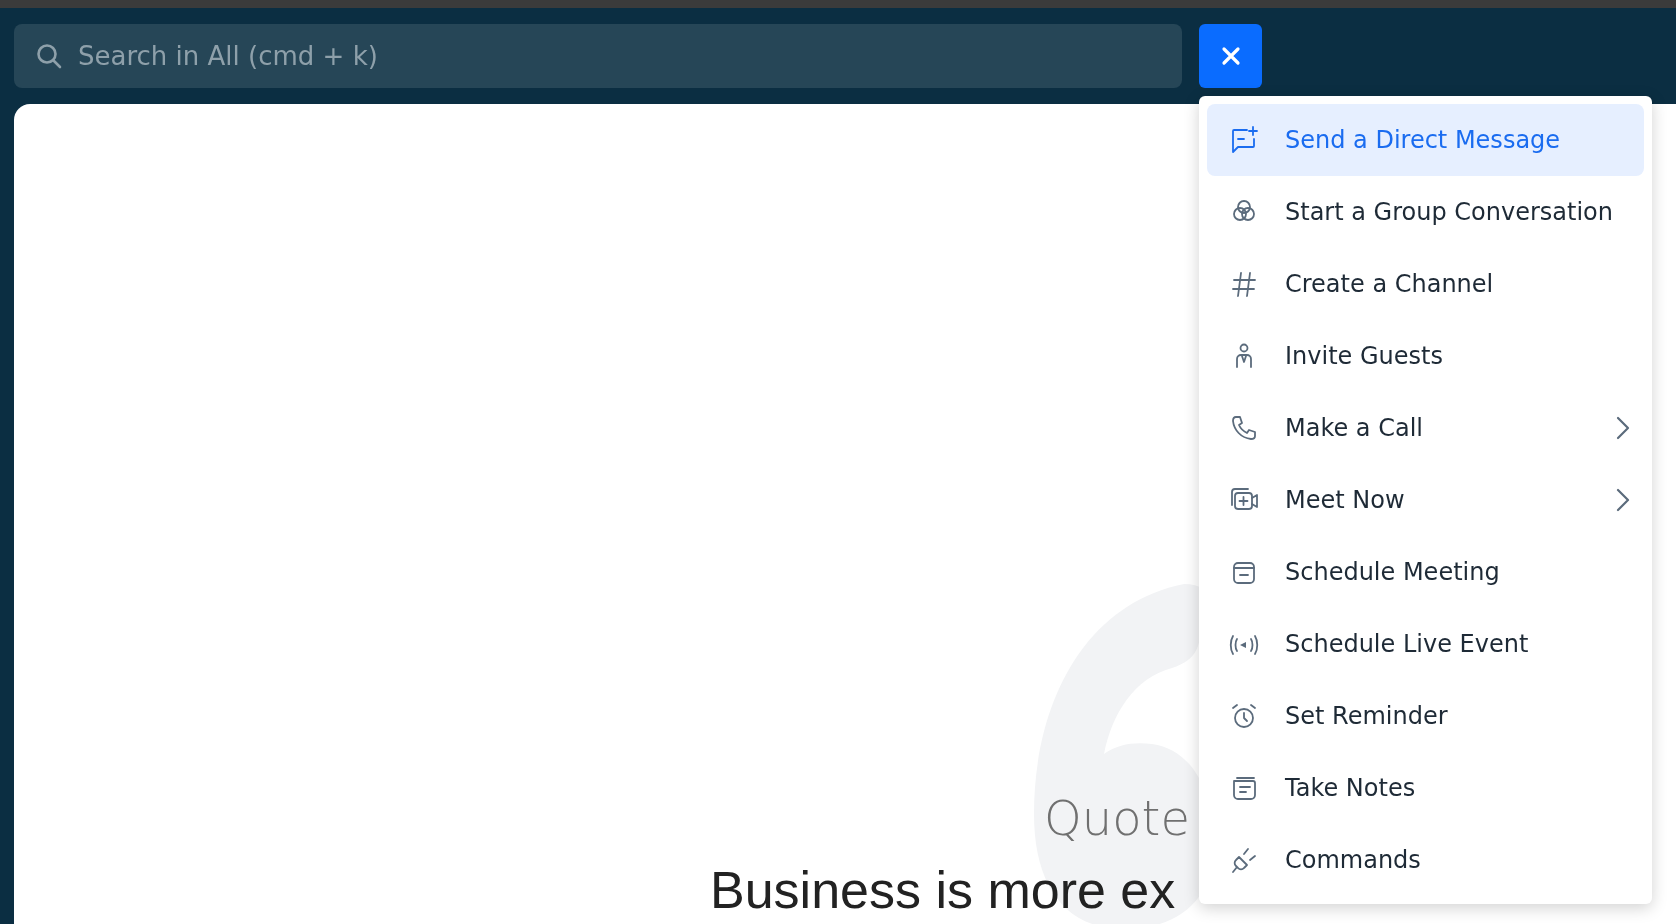  What do you see at coordinates (1117, 818) in the screenshot?
I see `quote-label: Quote` at bounding box center [1117, 818].